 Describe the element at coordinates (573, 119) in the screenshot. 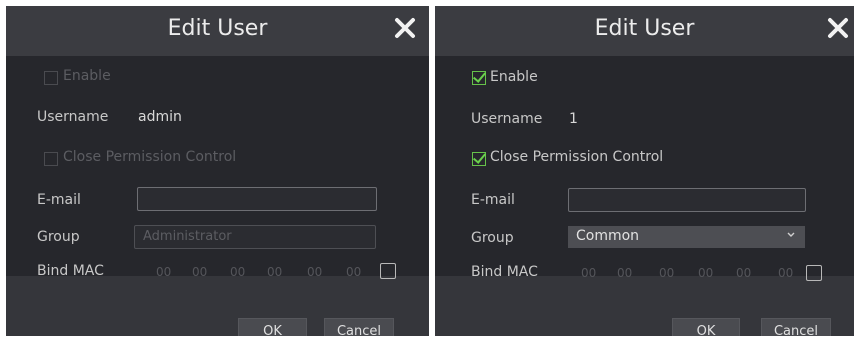

I see `username-value: 1` at that location.